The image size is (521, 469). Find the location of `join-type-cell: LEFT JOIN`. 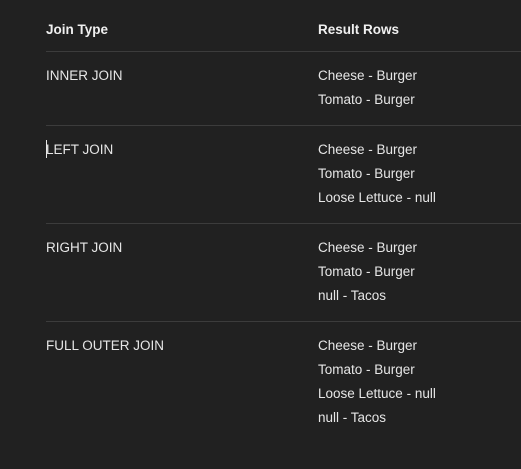

join-type-cell: LEFT JOIN is located at coordinates (79, 149).